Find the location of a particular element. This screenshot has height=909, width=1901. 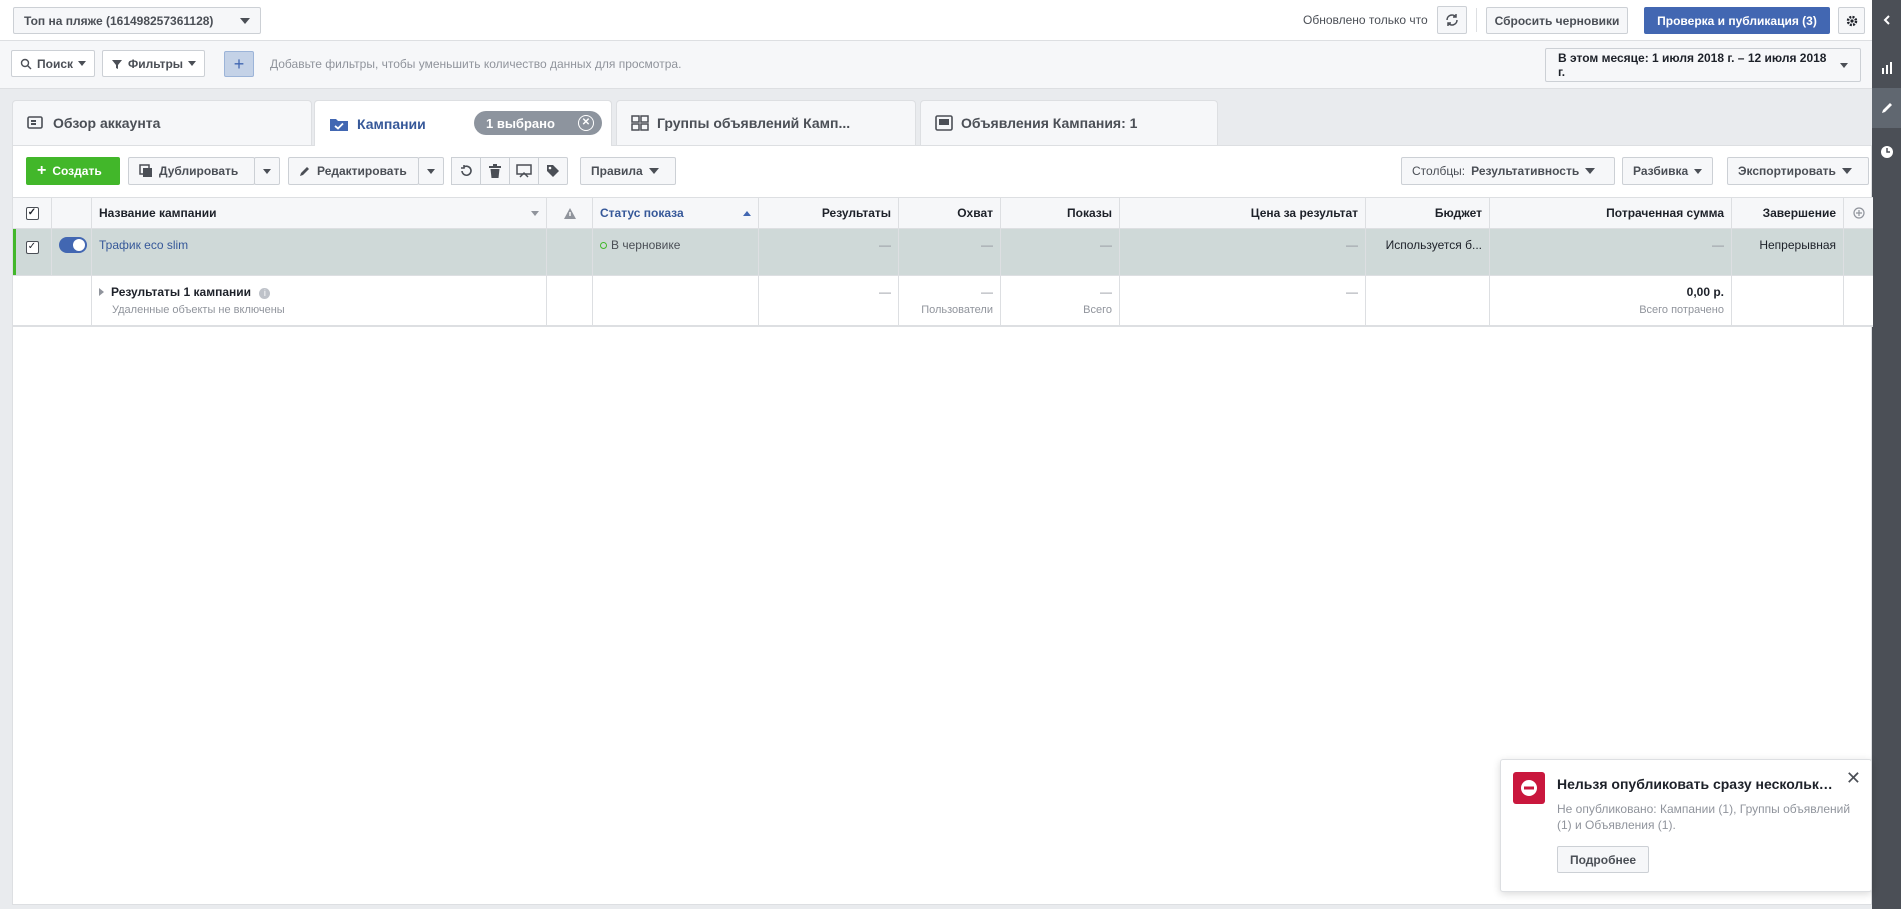

undo-icon is located at coordinates (466, 171).